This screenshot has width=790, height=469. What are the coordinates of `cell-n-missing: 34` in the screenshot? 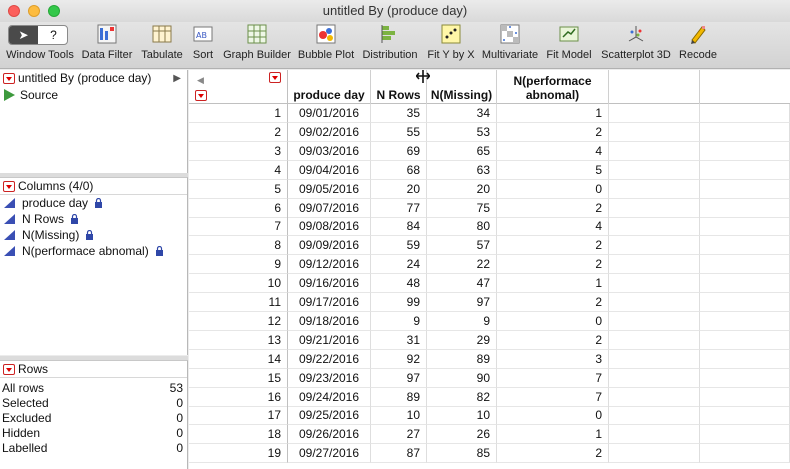 It's located at (462, 113).